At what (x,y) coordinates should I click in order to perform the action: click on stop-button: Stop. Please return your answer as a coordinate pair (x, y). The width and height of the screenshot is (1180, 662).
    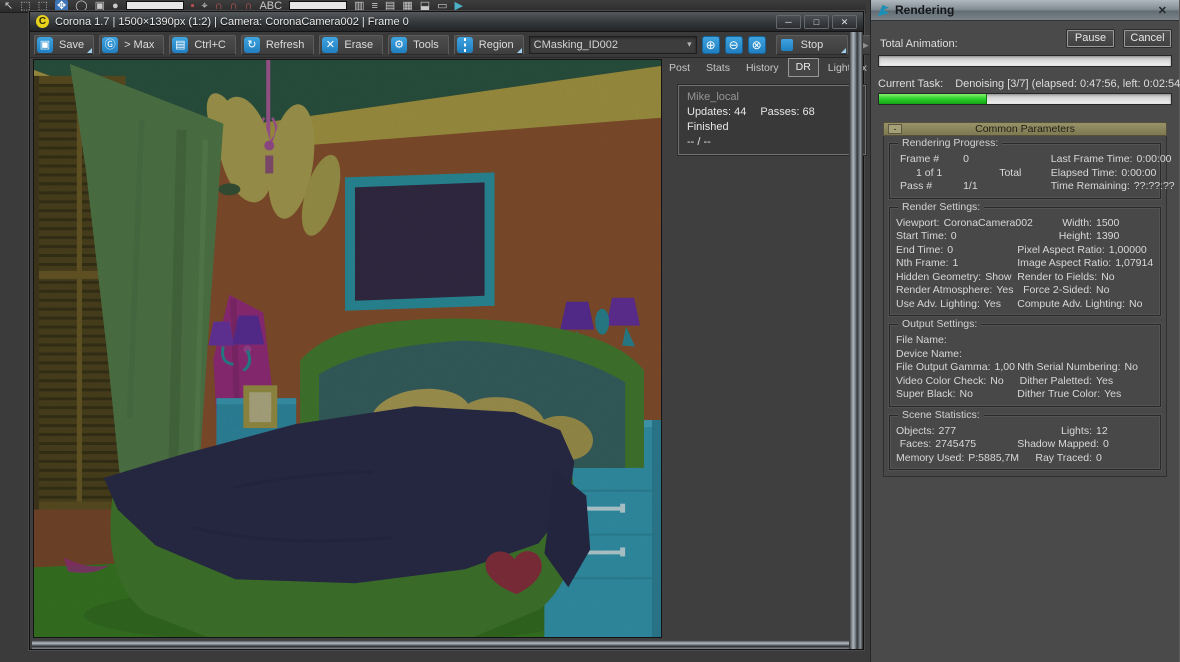
    Looking at the image, I should click on (811, 44).